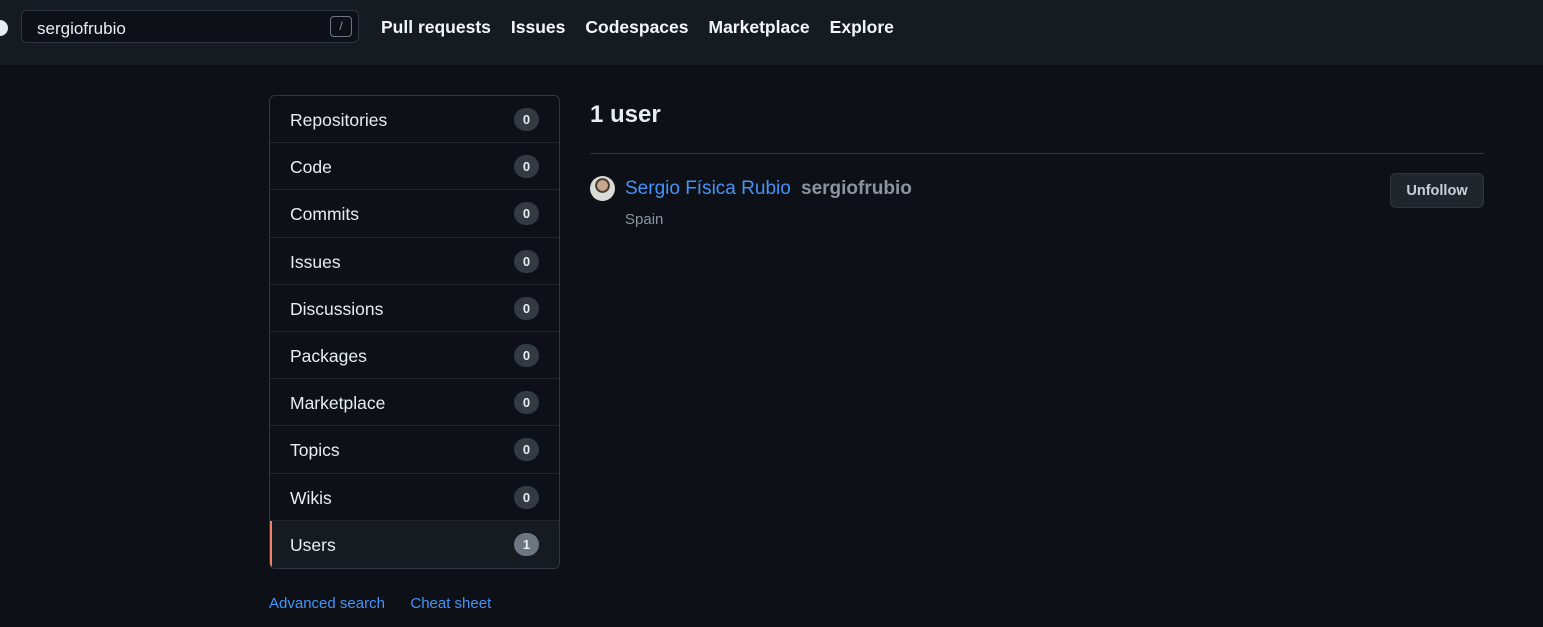 The width and height of the screenshot is (1543, 627). Describe the element at coordinates (4, 28) in the screenshot. I see `github-logo-icon` at that location.